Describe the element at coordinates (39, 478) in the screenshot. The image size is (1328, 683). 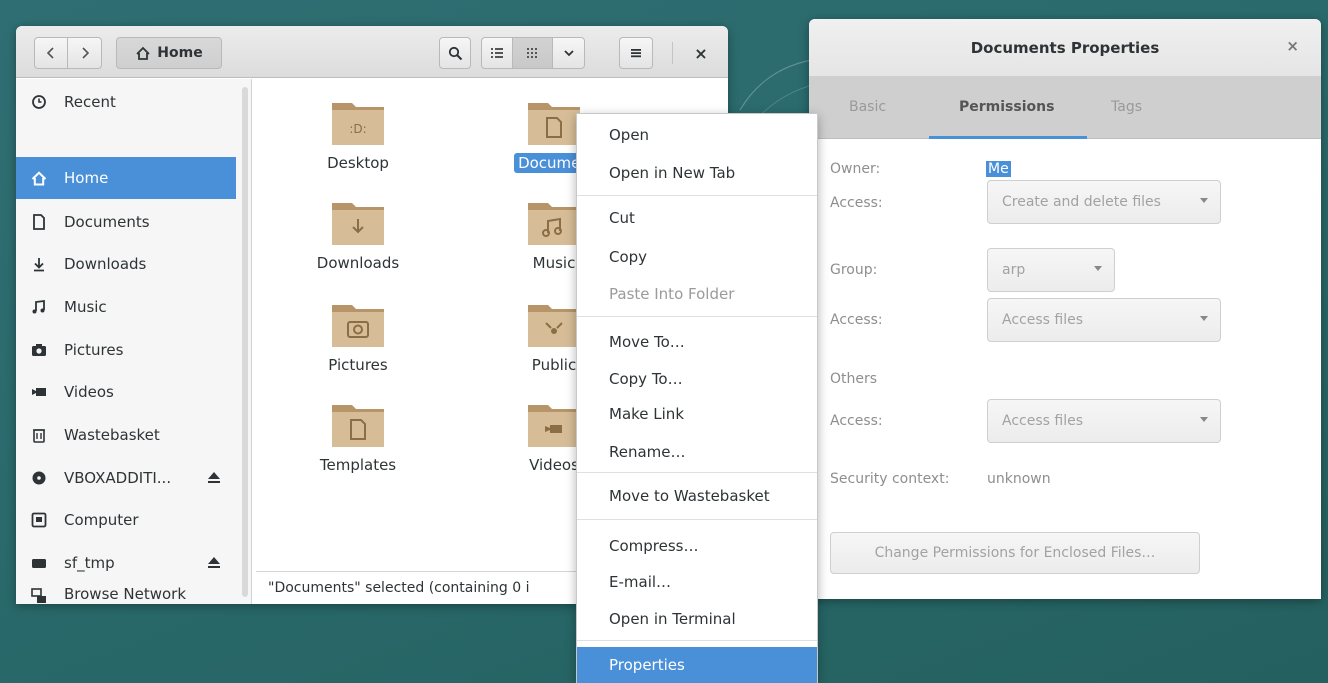
I see `disc-icon` at that location.